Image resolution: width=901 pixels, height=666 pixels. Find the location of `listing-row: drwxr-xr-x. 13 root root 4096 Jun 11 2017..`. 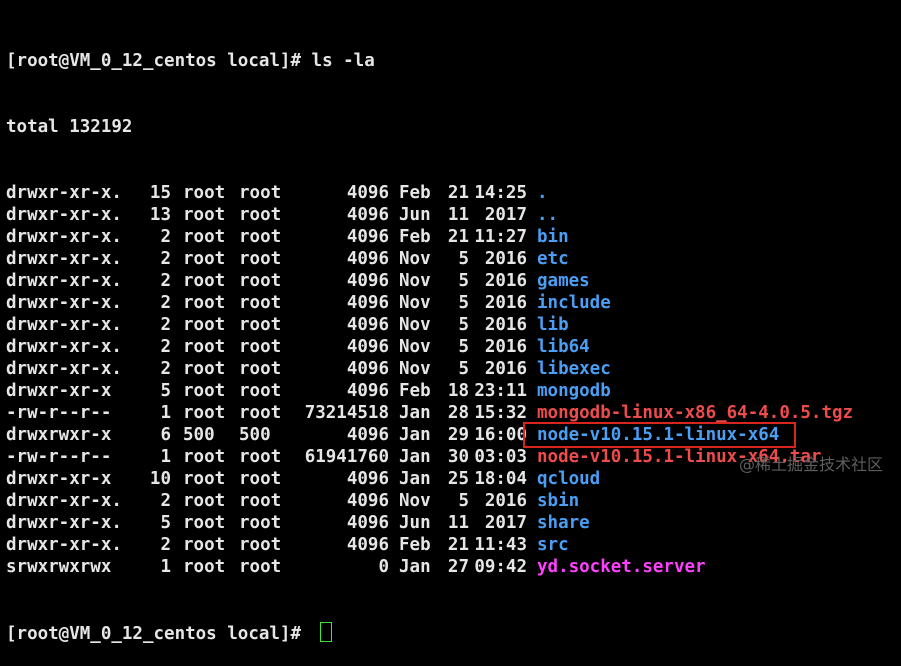

listing-row: drwxr-xr-x. 13 root root 4096 Jun 11 2017.. is located at coordinates (451, 215).